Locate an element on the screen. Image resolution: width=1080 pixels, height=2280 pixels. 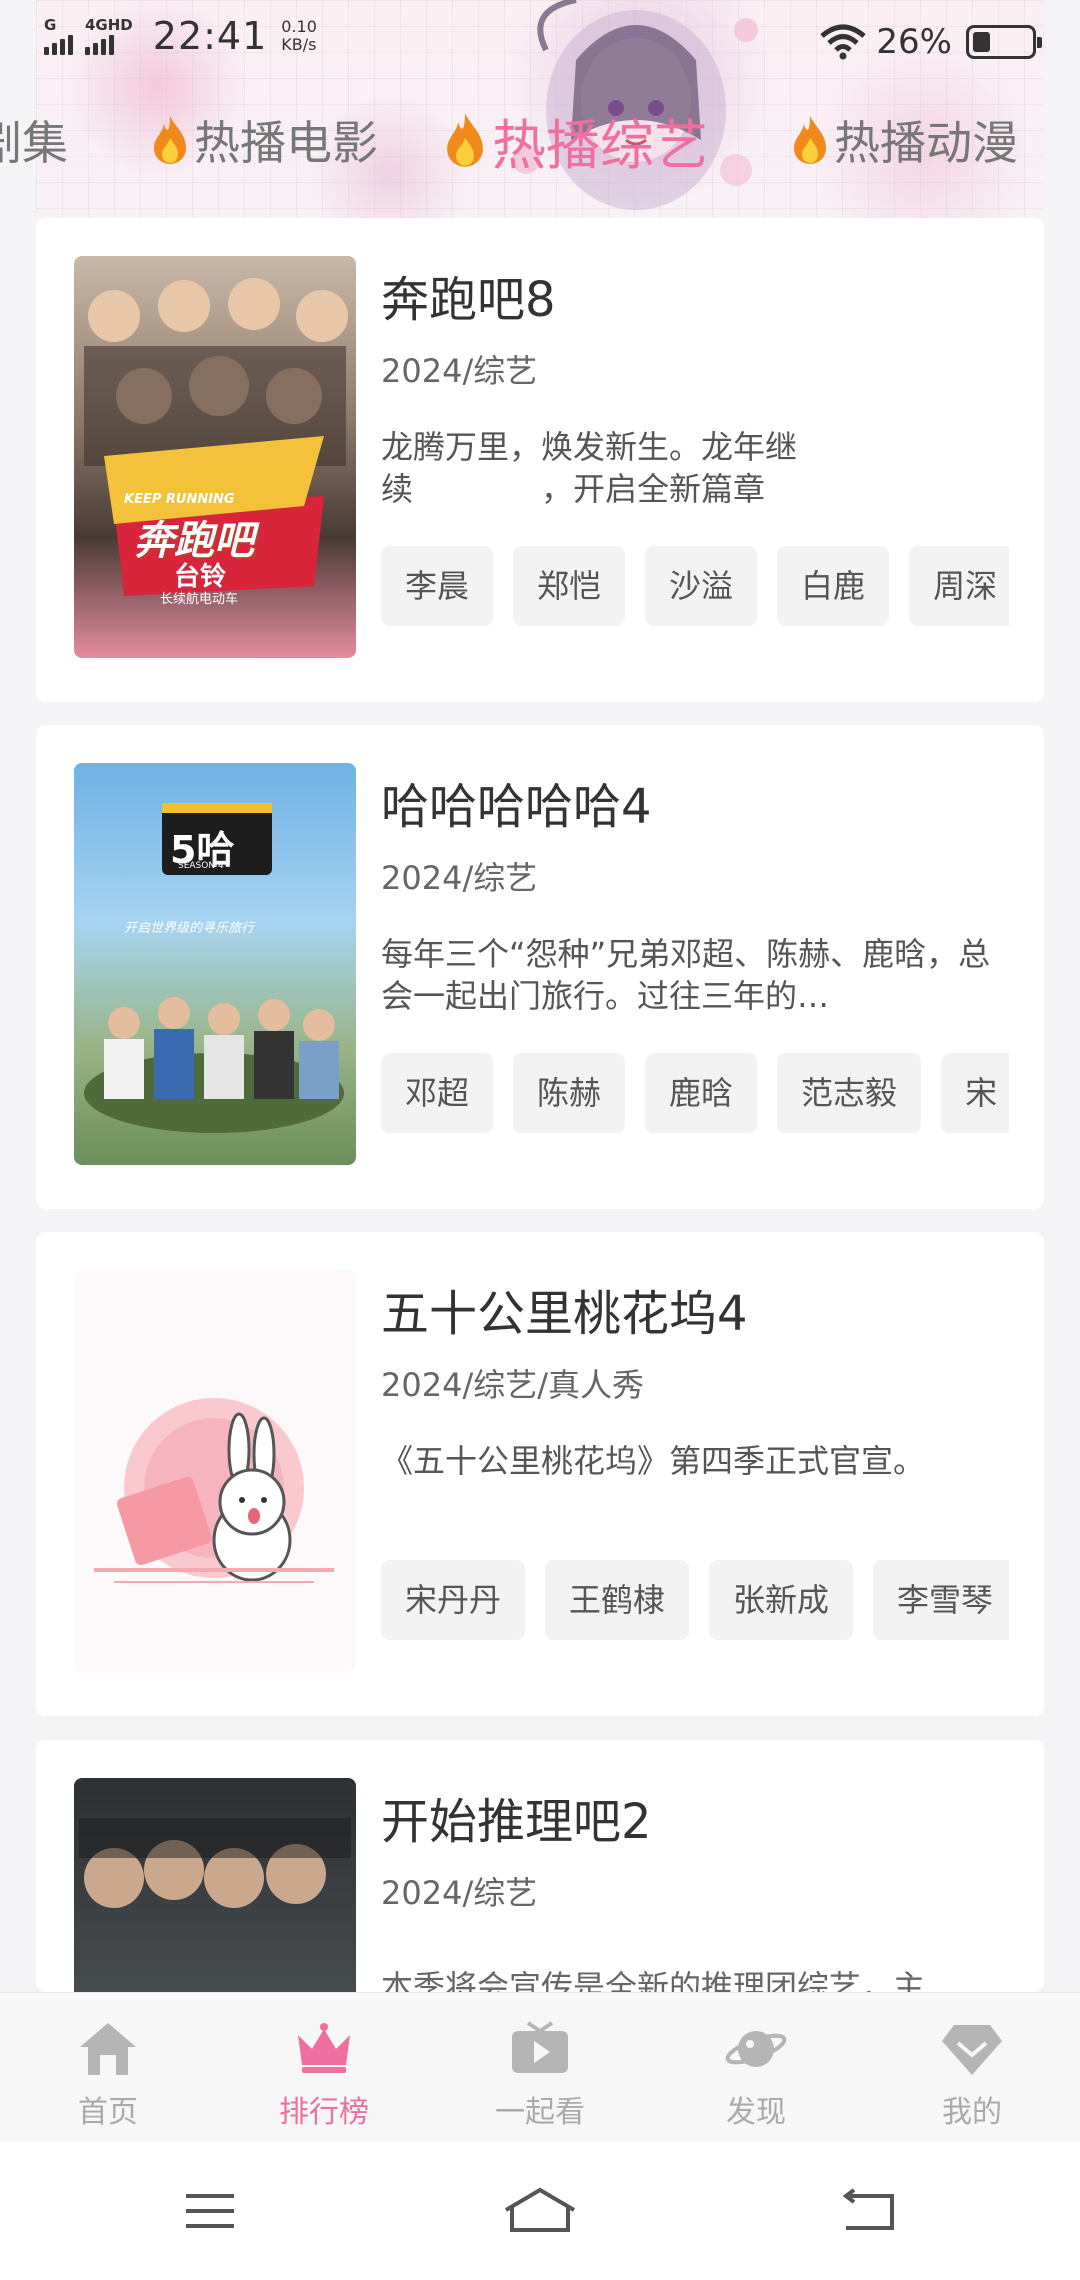
show-description: 龙腾万里，焕发新生。龙年继 续 ，开启全新篇章 is located at coordinates (589, 468).